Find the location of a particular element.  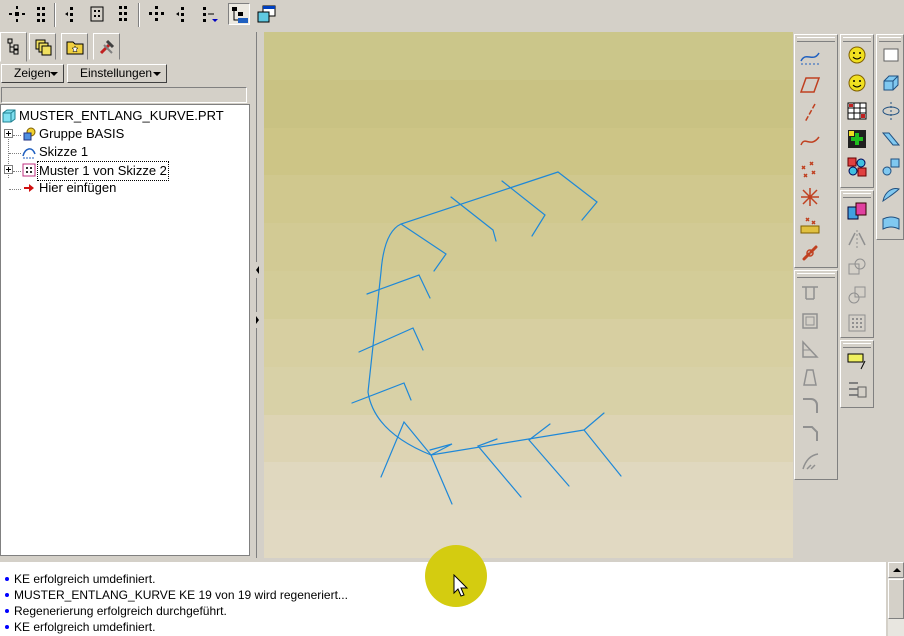

tree-filter-bar is located at coordinates (124, 95).